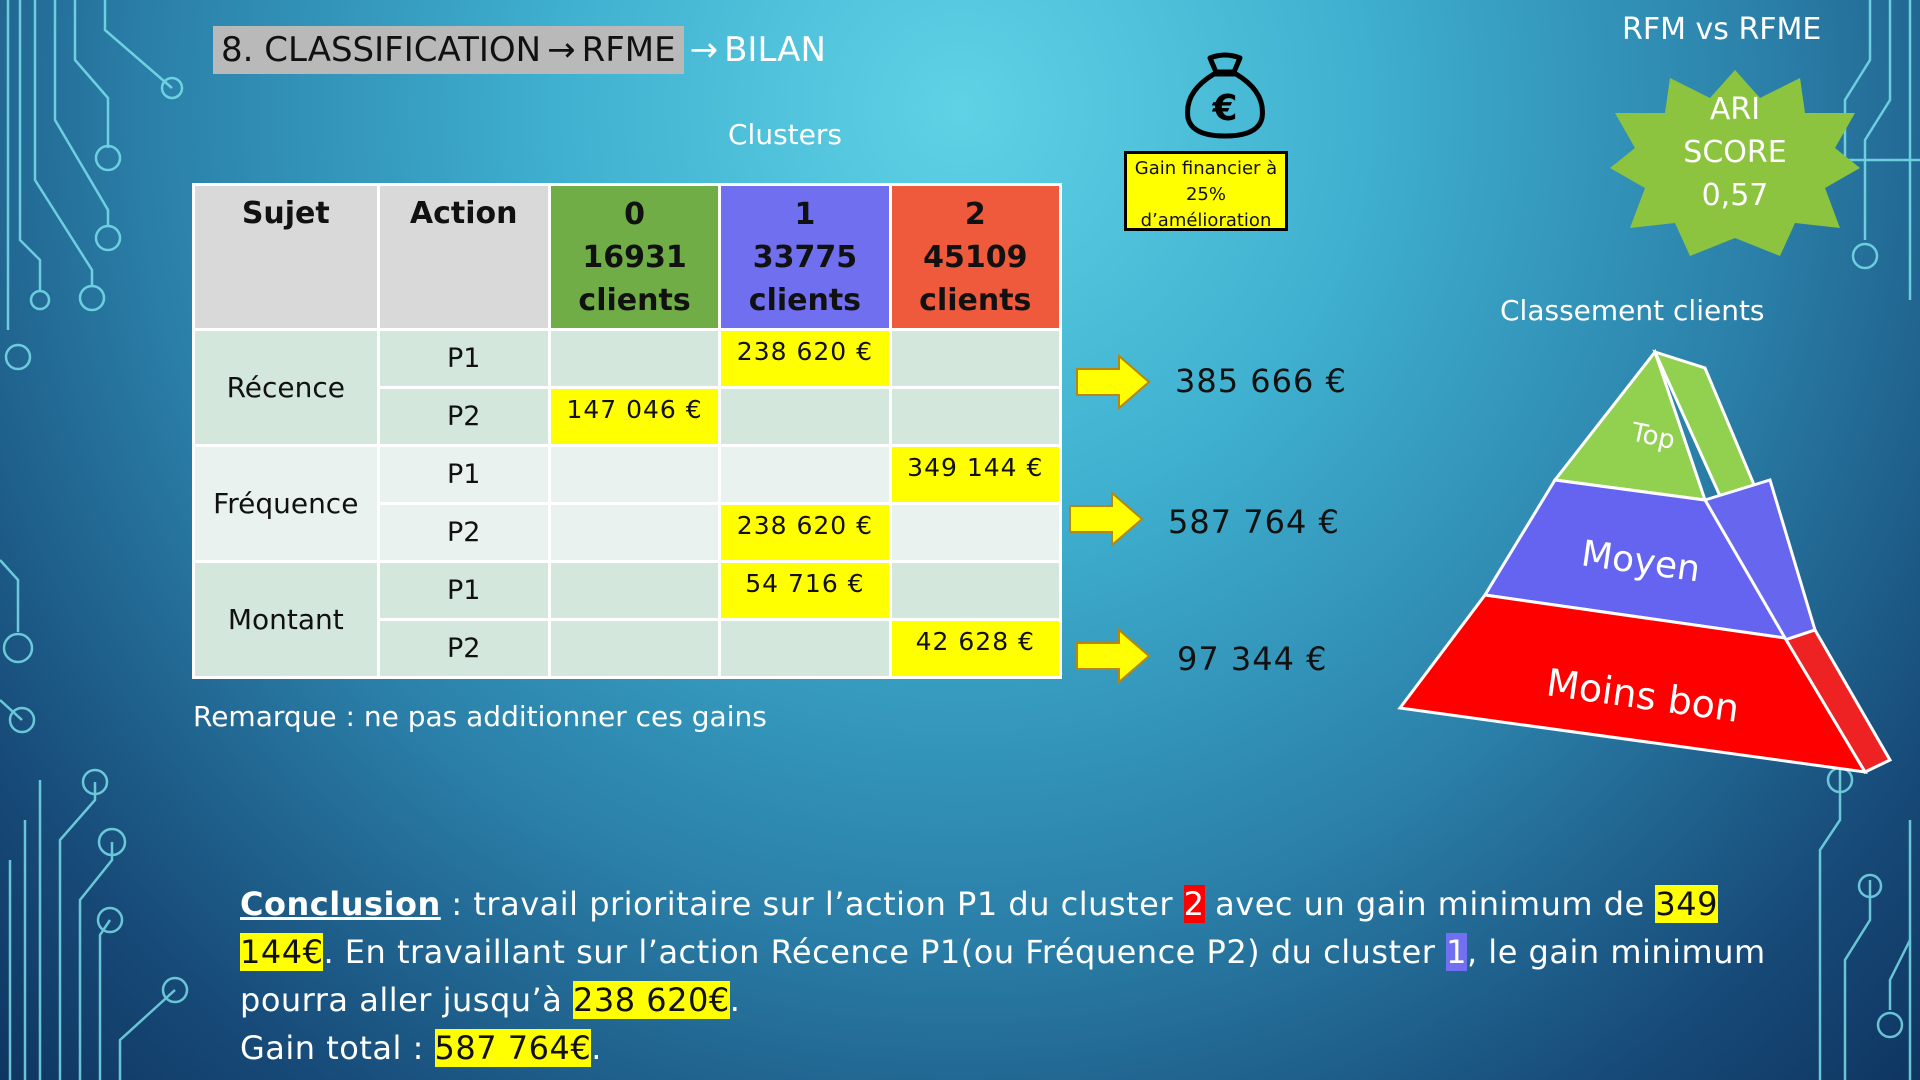 The image size is (1920, 1080). I want to click on circuit-decoration-left, so click(94, 540).